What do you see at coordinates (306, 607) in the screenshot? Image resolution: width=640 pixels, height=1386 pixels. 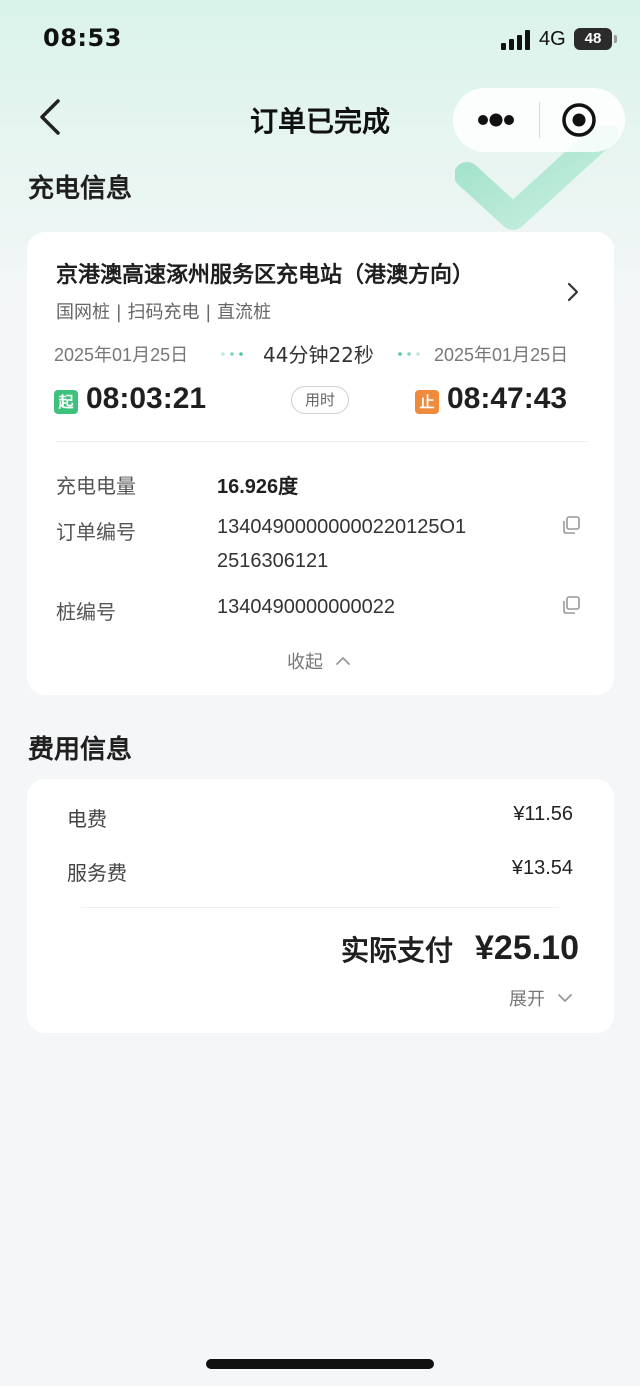 I see `pile-number-value: 1340490000000022` at bounding box center [306, 607].